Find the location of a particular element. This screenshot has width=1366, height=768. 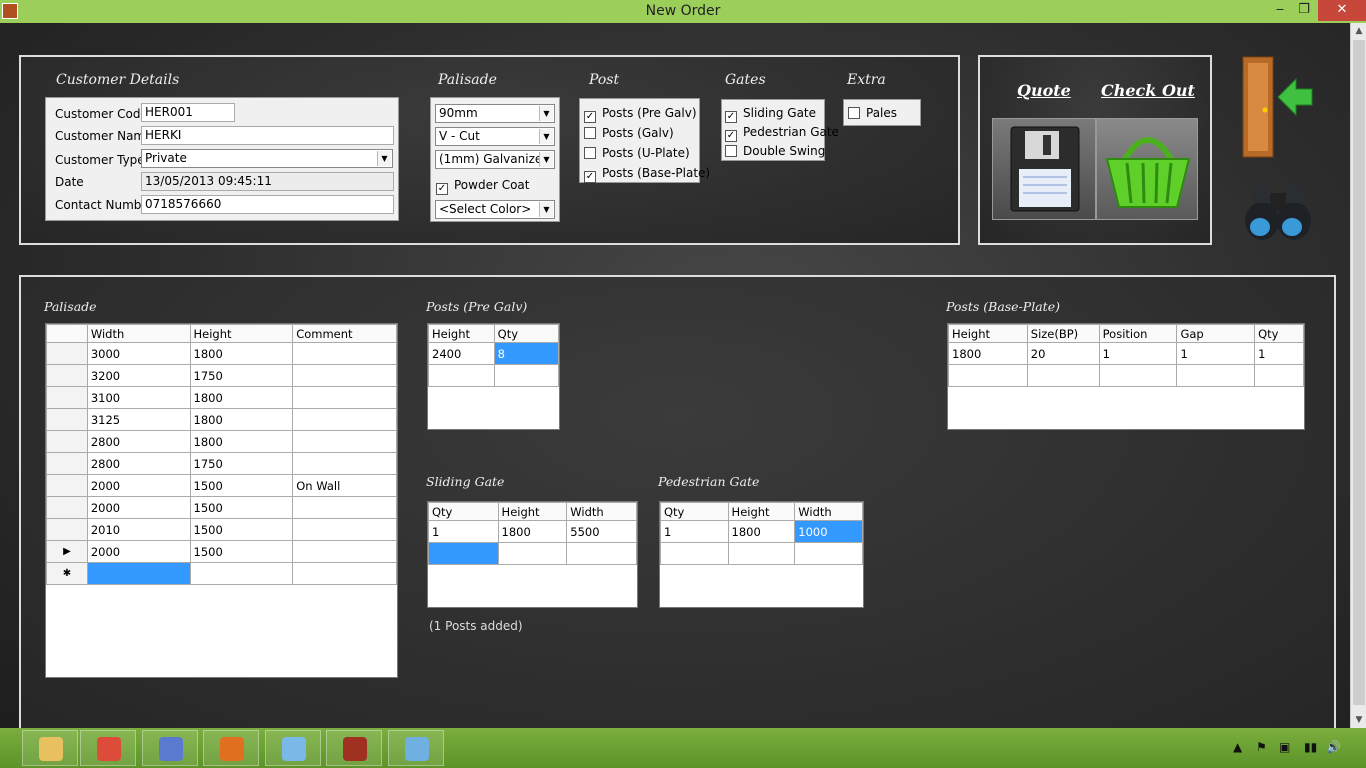

column-header-gap: Gap is located at coordinates (1216, 333).